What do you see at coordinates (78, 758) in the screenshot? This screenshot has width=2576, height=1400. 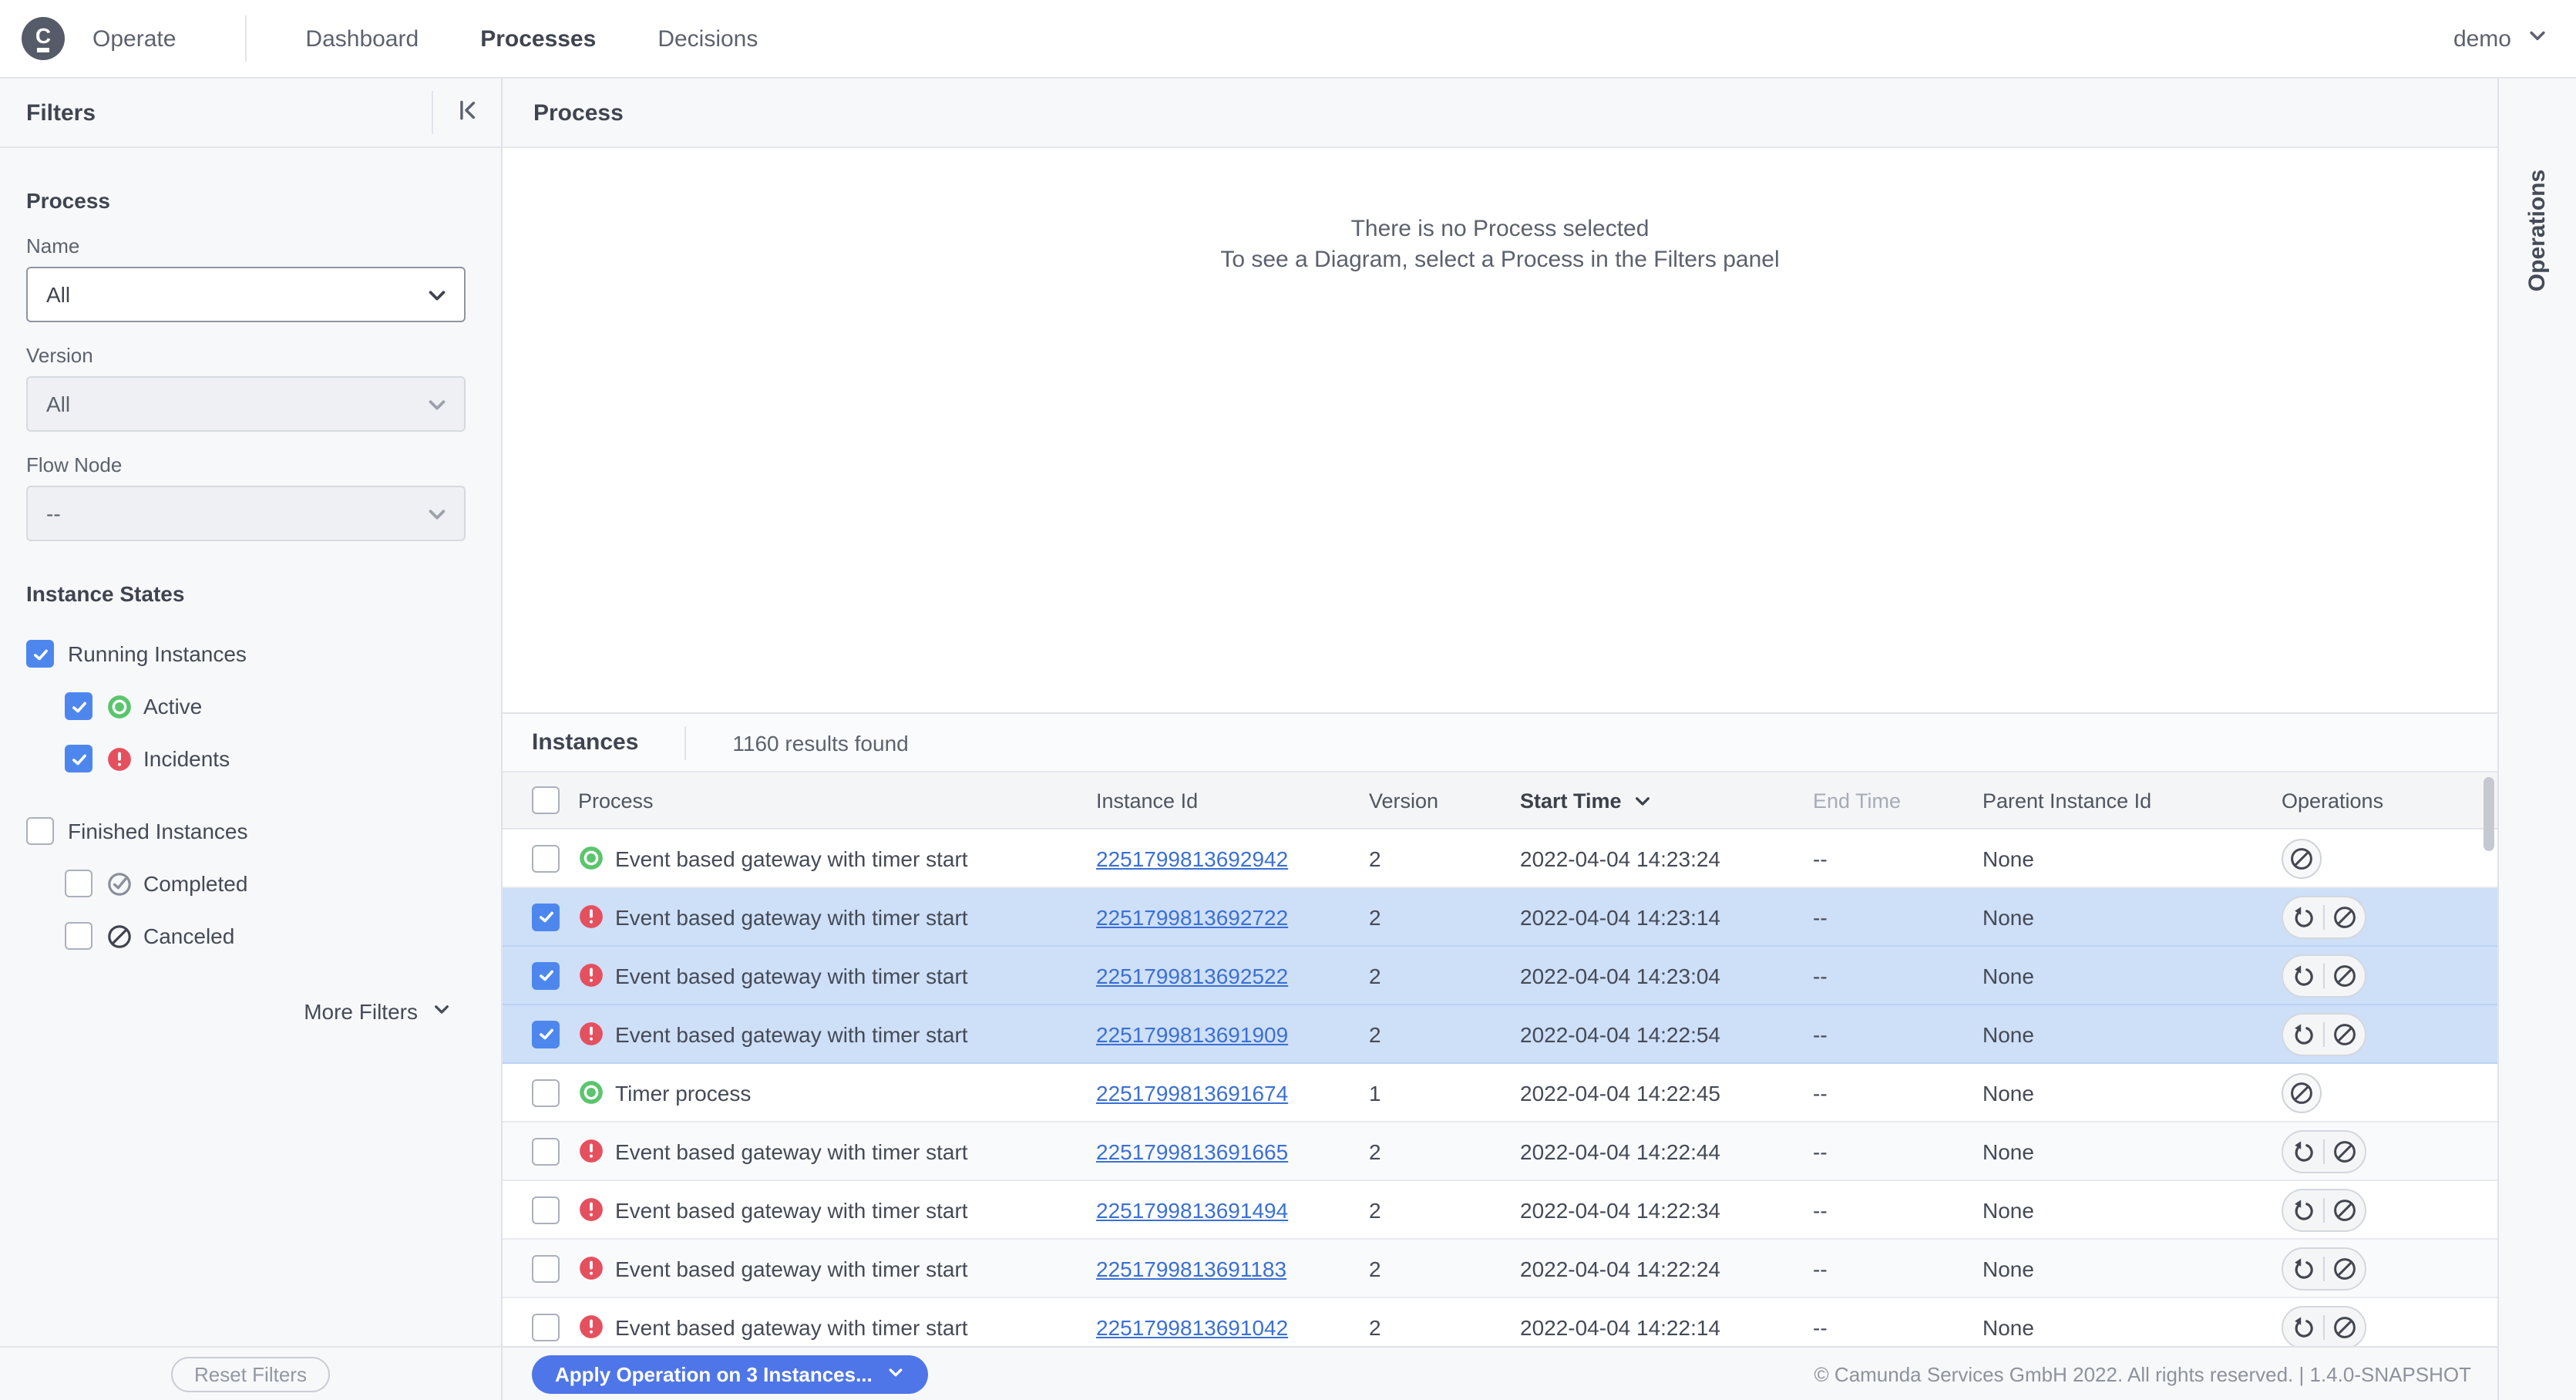 I see `incidents-checkbox` at bounding box center [78, 758].